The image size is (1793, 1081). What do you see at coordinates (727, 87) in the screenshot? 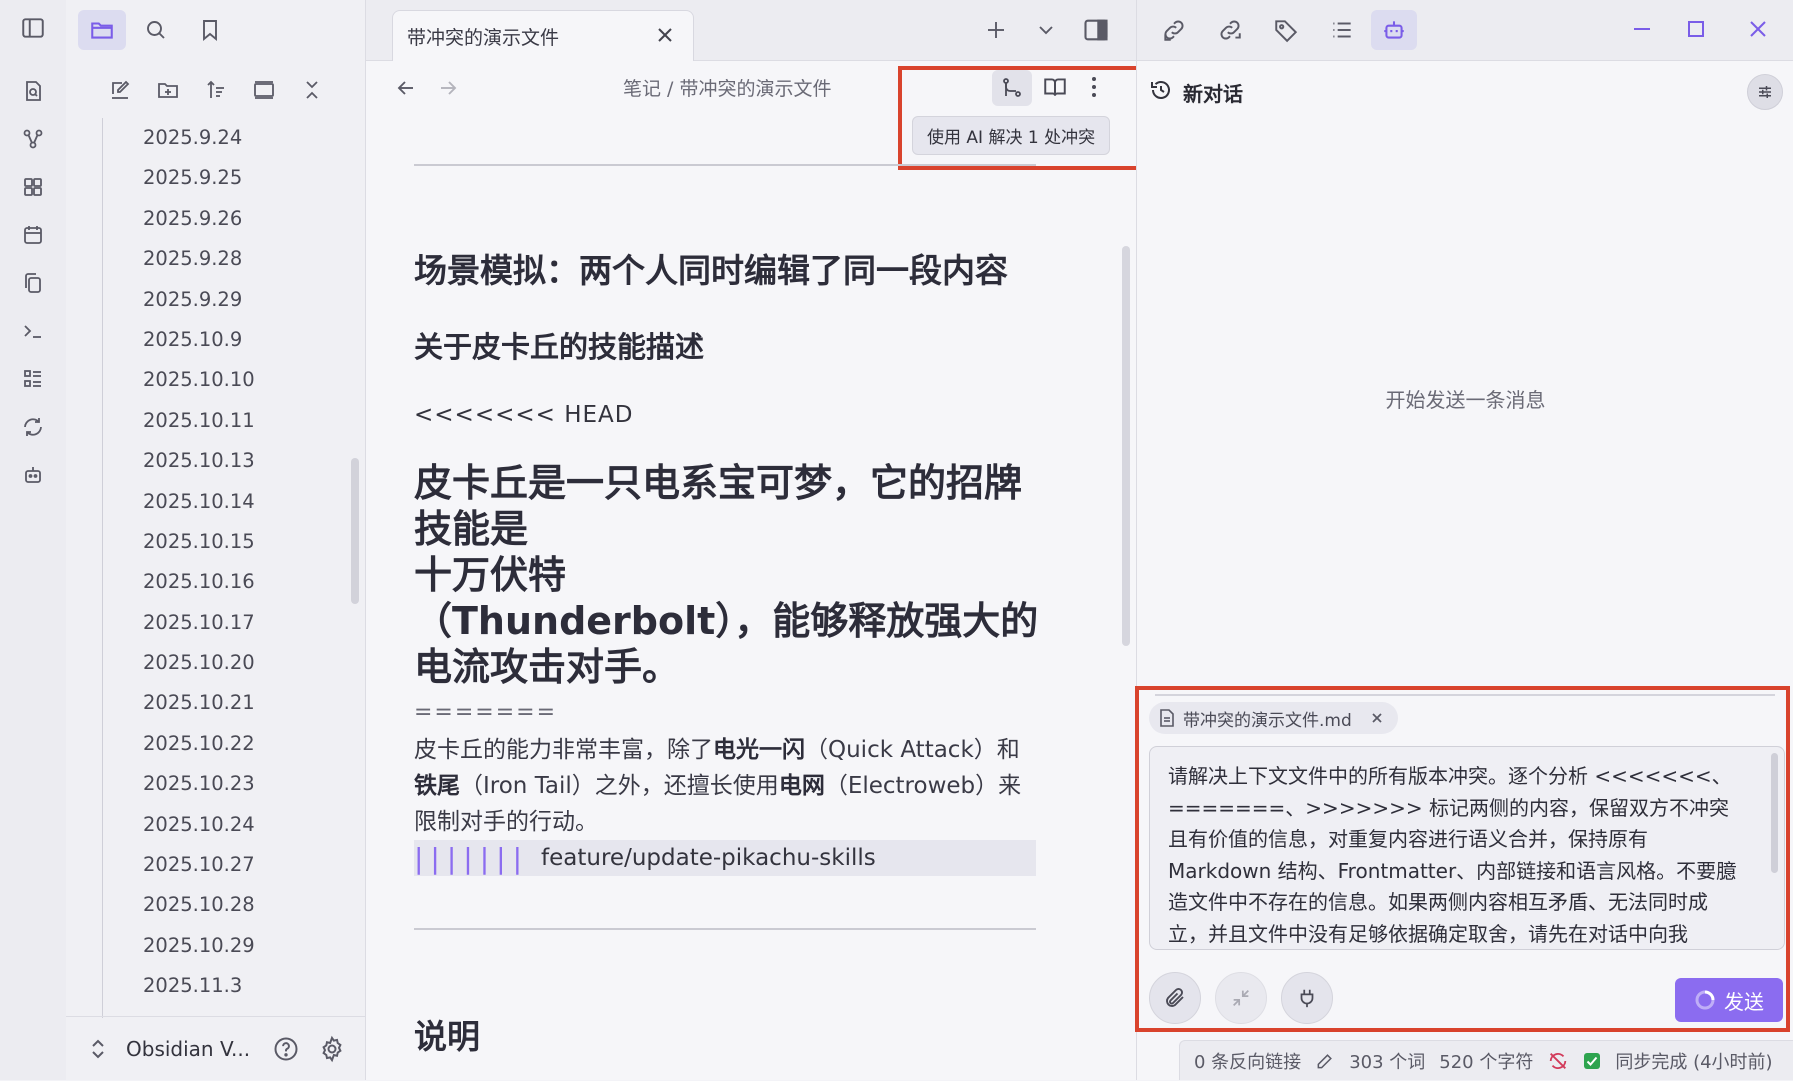
I see `breadcrumb: 笔记 / 带冲突的演示文件` at bounding box center [727, 87].